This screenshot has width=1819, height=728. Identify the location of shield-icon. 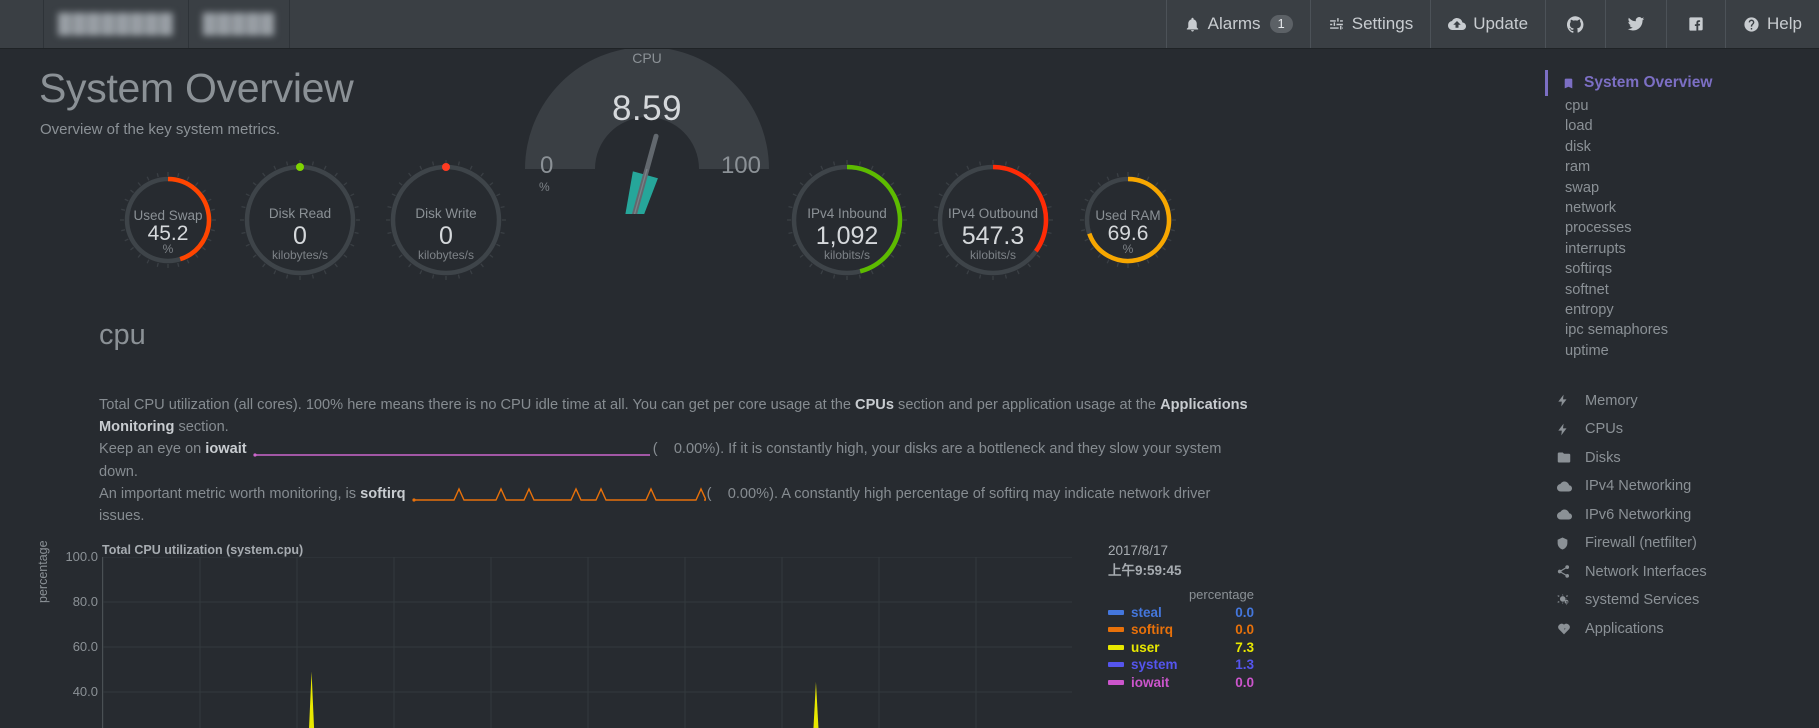
(1565, 543).